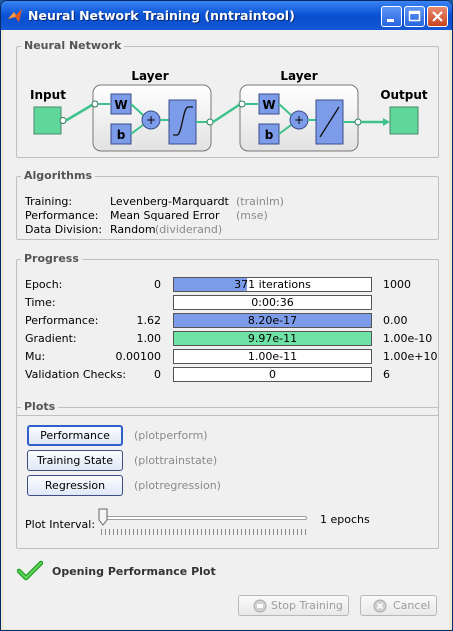 The image size is (453, 631). I want to click on stop-training-button: Stop Training, so click(293, 605).